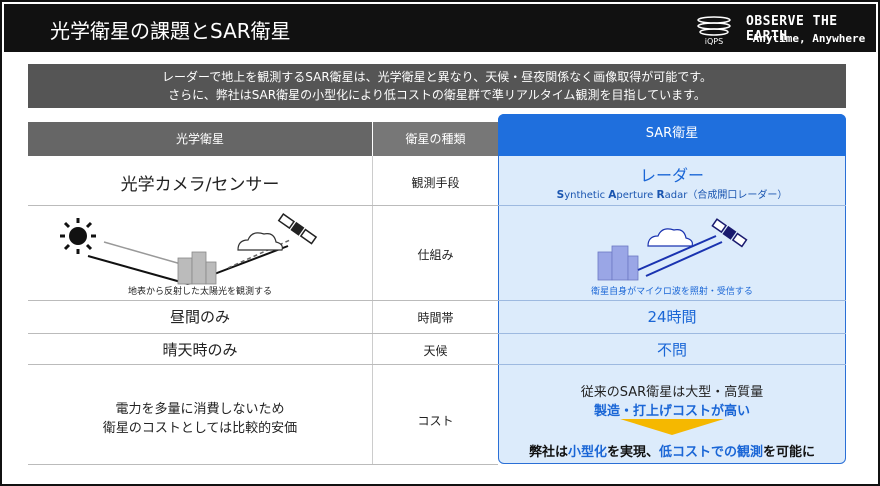  What do you see at coordinates (672, 291) in the screenshot?
I see `sar-mechanism-caption: 衛星自身がマイクロ波を照射・受信する` at bounding box center [672, 291].